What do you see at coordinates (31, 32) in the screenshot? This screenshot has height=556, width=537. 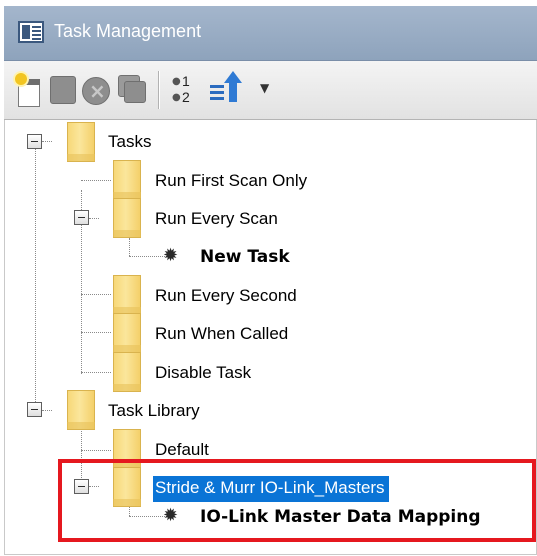 I see `window-icon` at bounding box center [31, 32].